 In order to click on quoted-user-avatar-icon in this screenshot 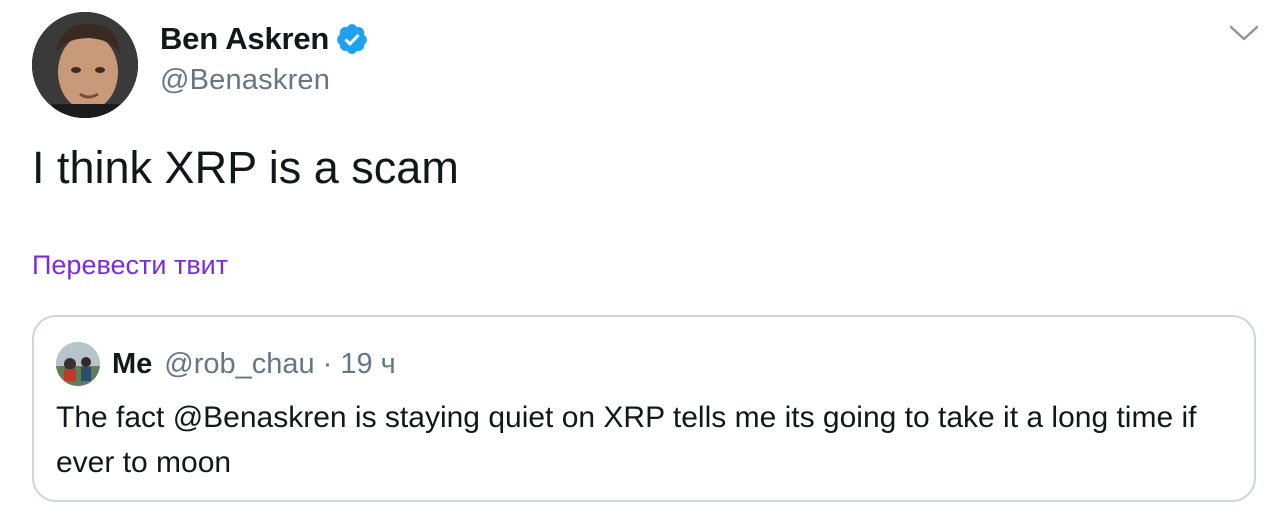, I will do `click(78, 364)`.